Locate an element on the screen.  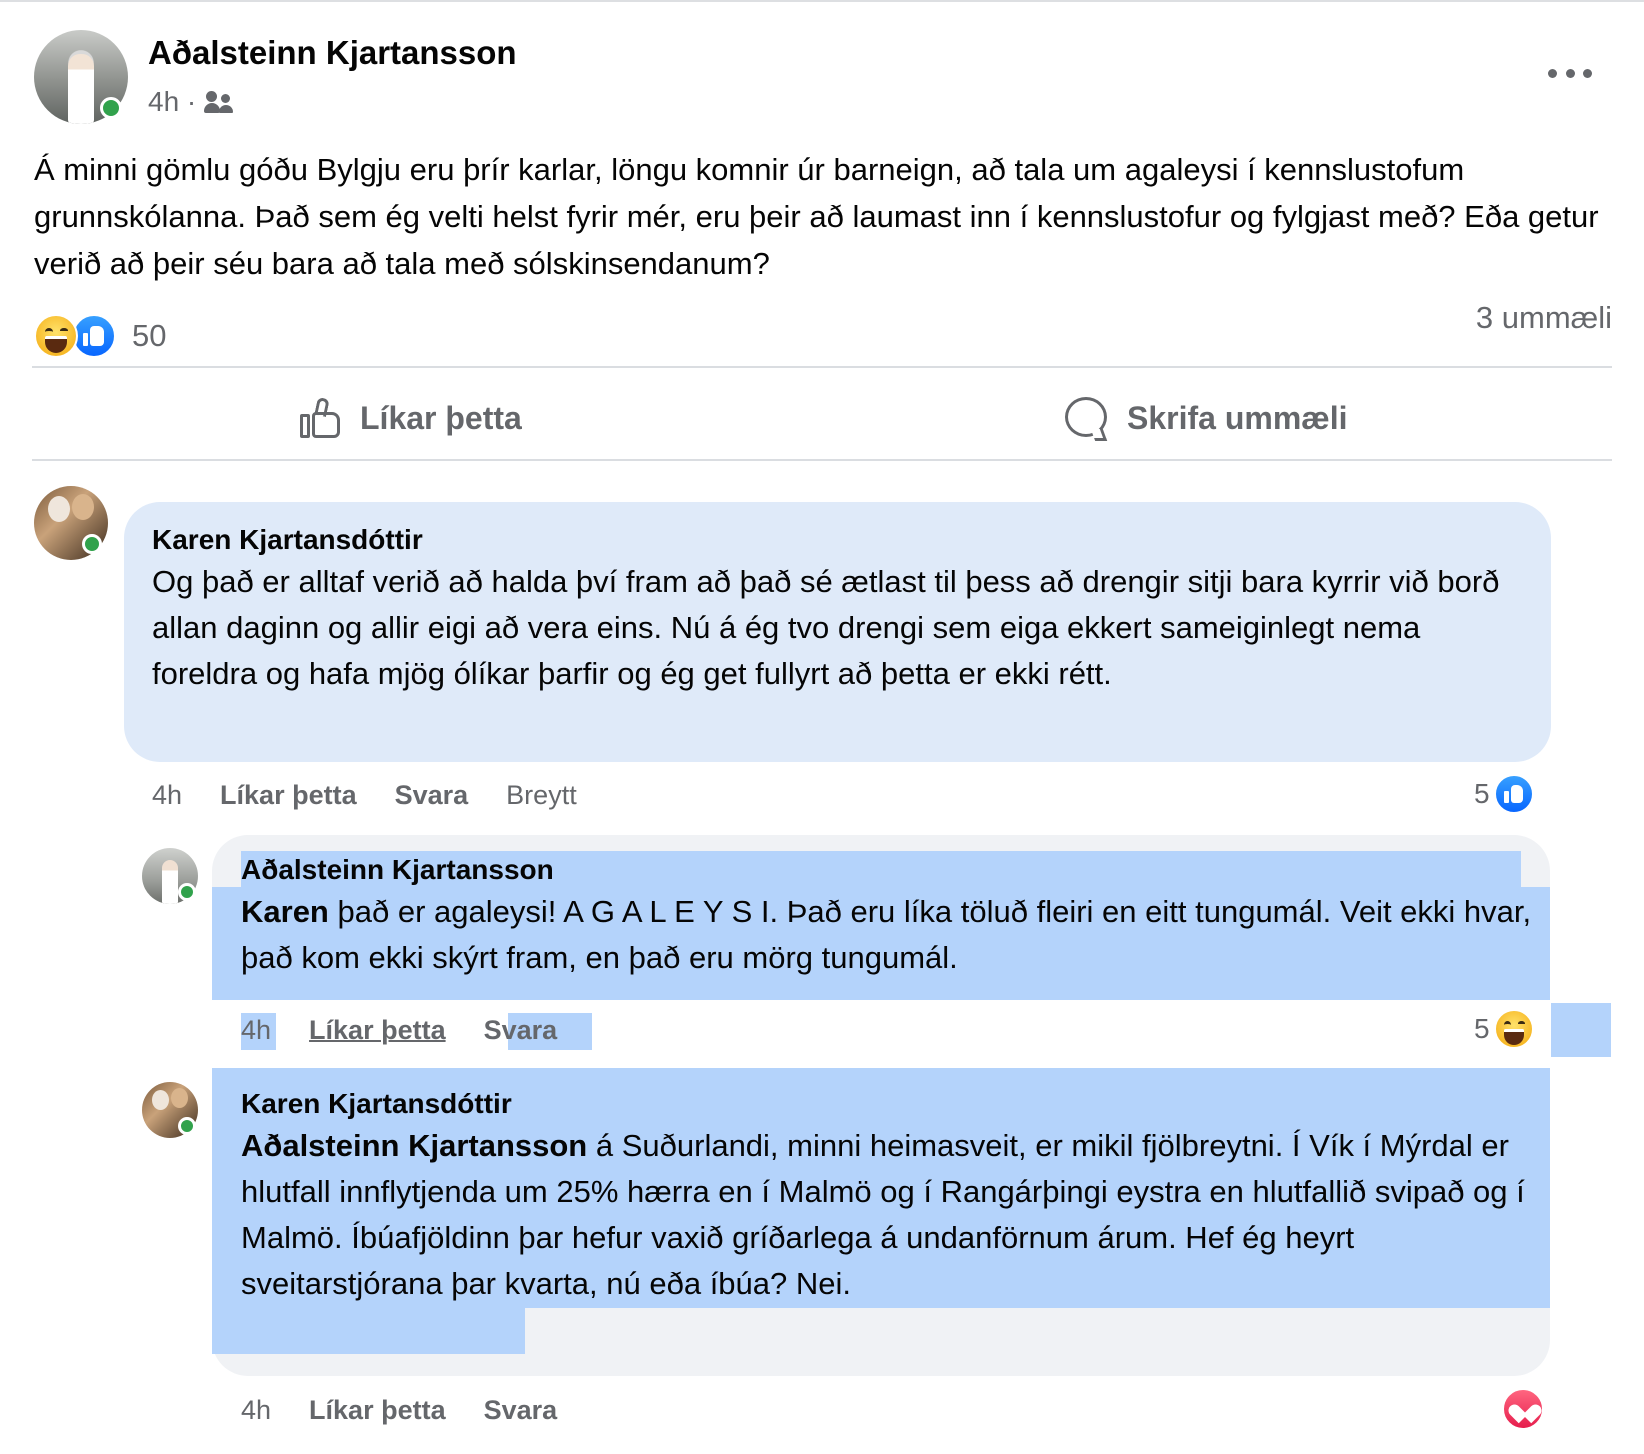
write-comment-label: Skrifa ummæli is located at coordinates (1237, 417).